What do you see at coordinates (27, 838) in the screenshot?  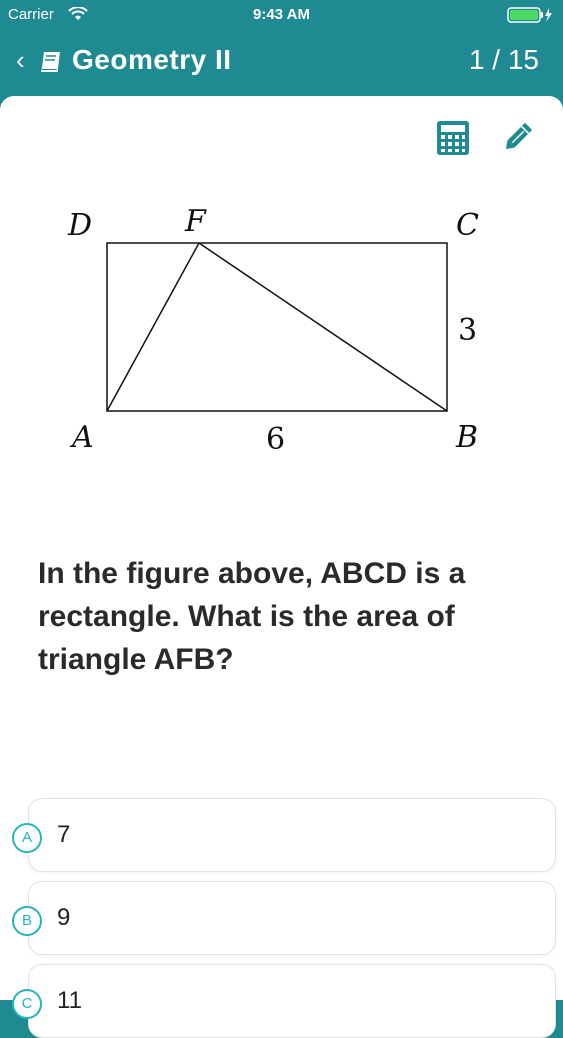 I see `option-letter-a: A` at bounding box center [27, 838].